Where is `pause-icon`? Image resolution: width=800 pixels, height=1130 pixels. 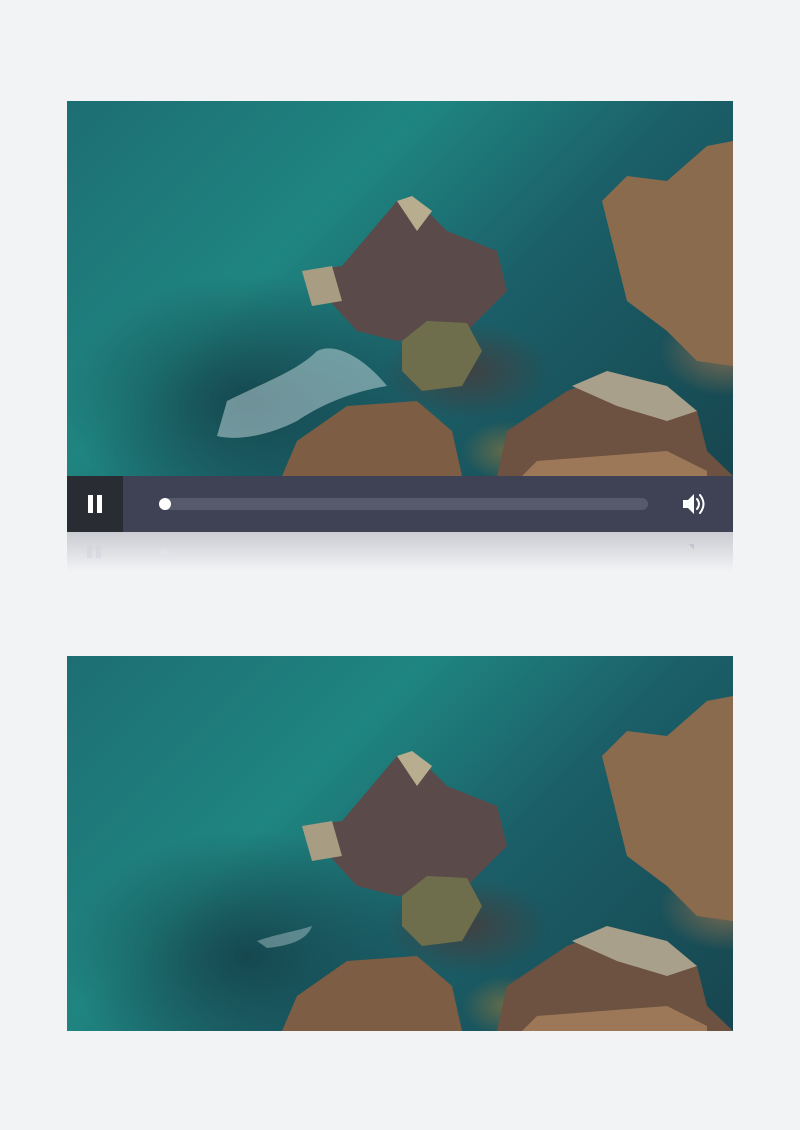
pause-icon is located at coordinates (95, 504).